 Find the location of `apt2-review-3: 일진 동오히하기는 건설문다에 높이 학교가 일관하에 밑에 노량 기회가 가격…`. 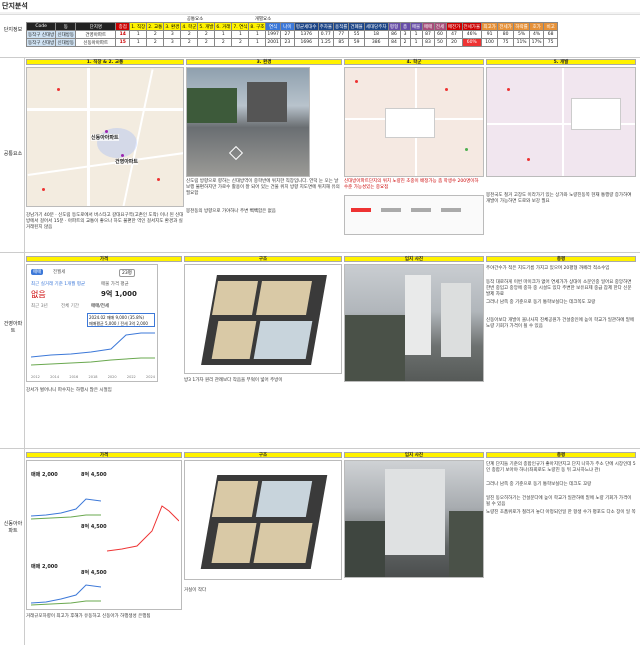

apt2-review-3: 일진 동오히하기는 건설문다에 높이 학교가 일관하에 밑에 노량 기회가 가격… is located at coordinates (559, 501).